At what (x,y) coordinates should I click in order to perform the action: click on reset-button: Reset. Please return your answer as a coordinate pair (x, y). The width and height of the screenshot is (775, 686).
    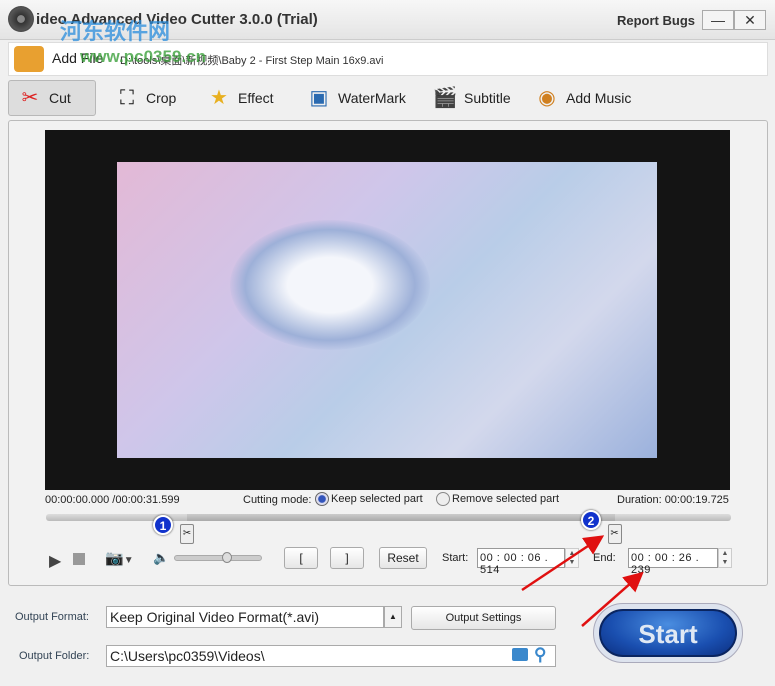
    Looking at the image, I should click on (403, 558).